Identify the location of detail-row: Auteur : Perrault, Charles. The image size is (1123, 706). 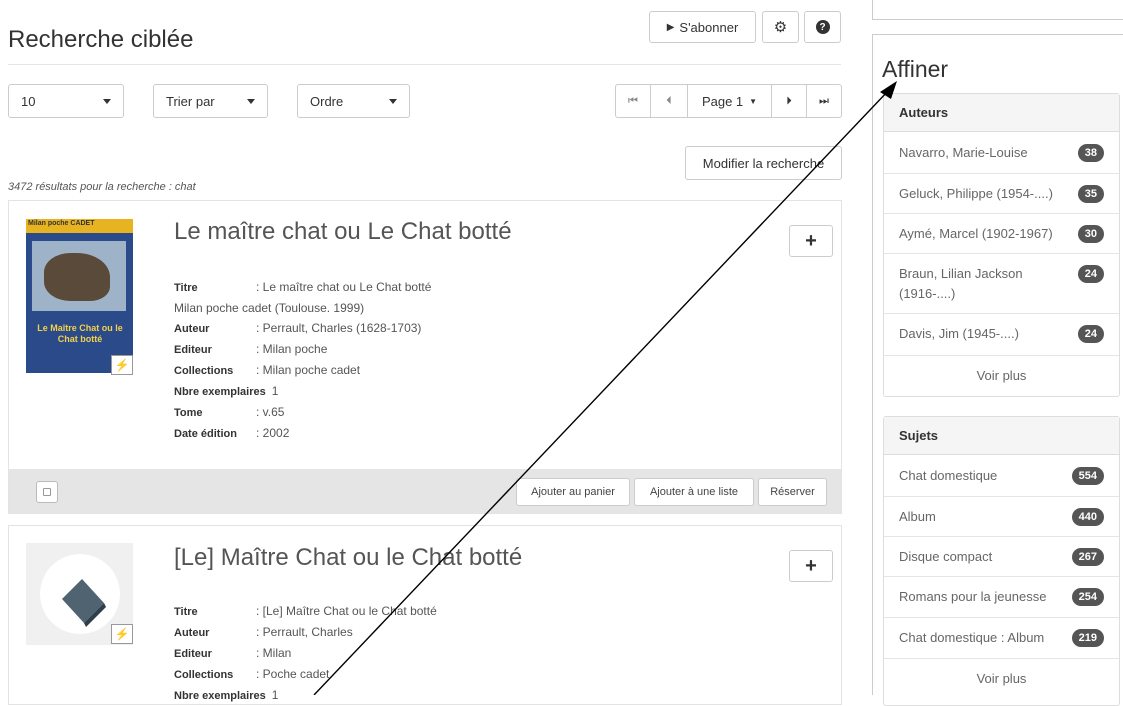
(305, 632).